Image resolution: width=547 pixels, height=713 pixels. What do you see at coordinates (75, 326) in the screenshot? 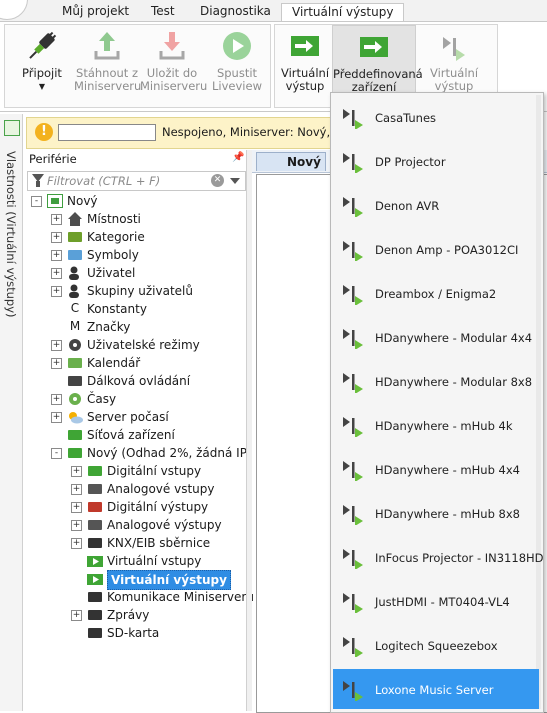
I see `letter-m-icon: M` at bounding box center [75, 326].